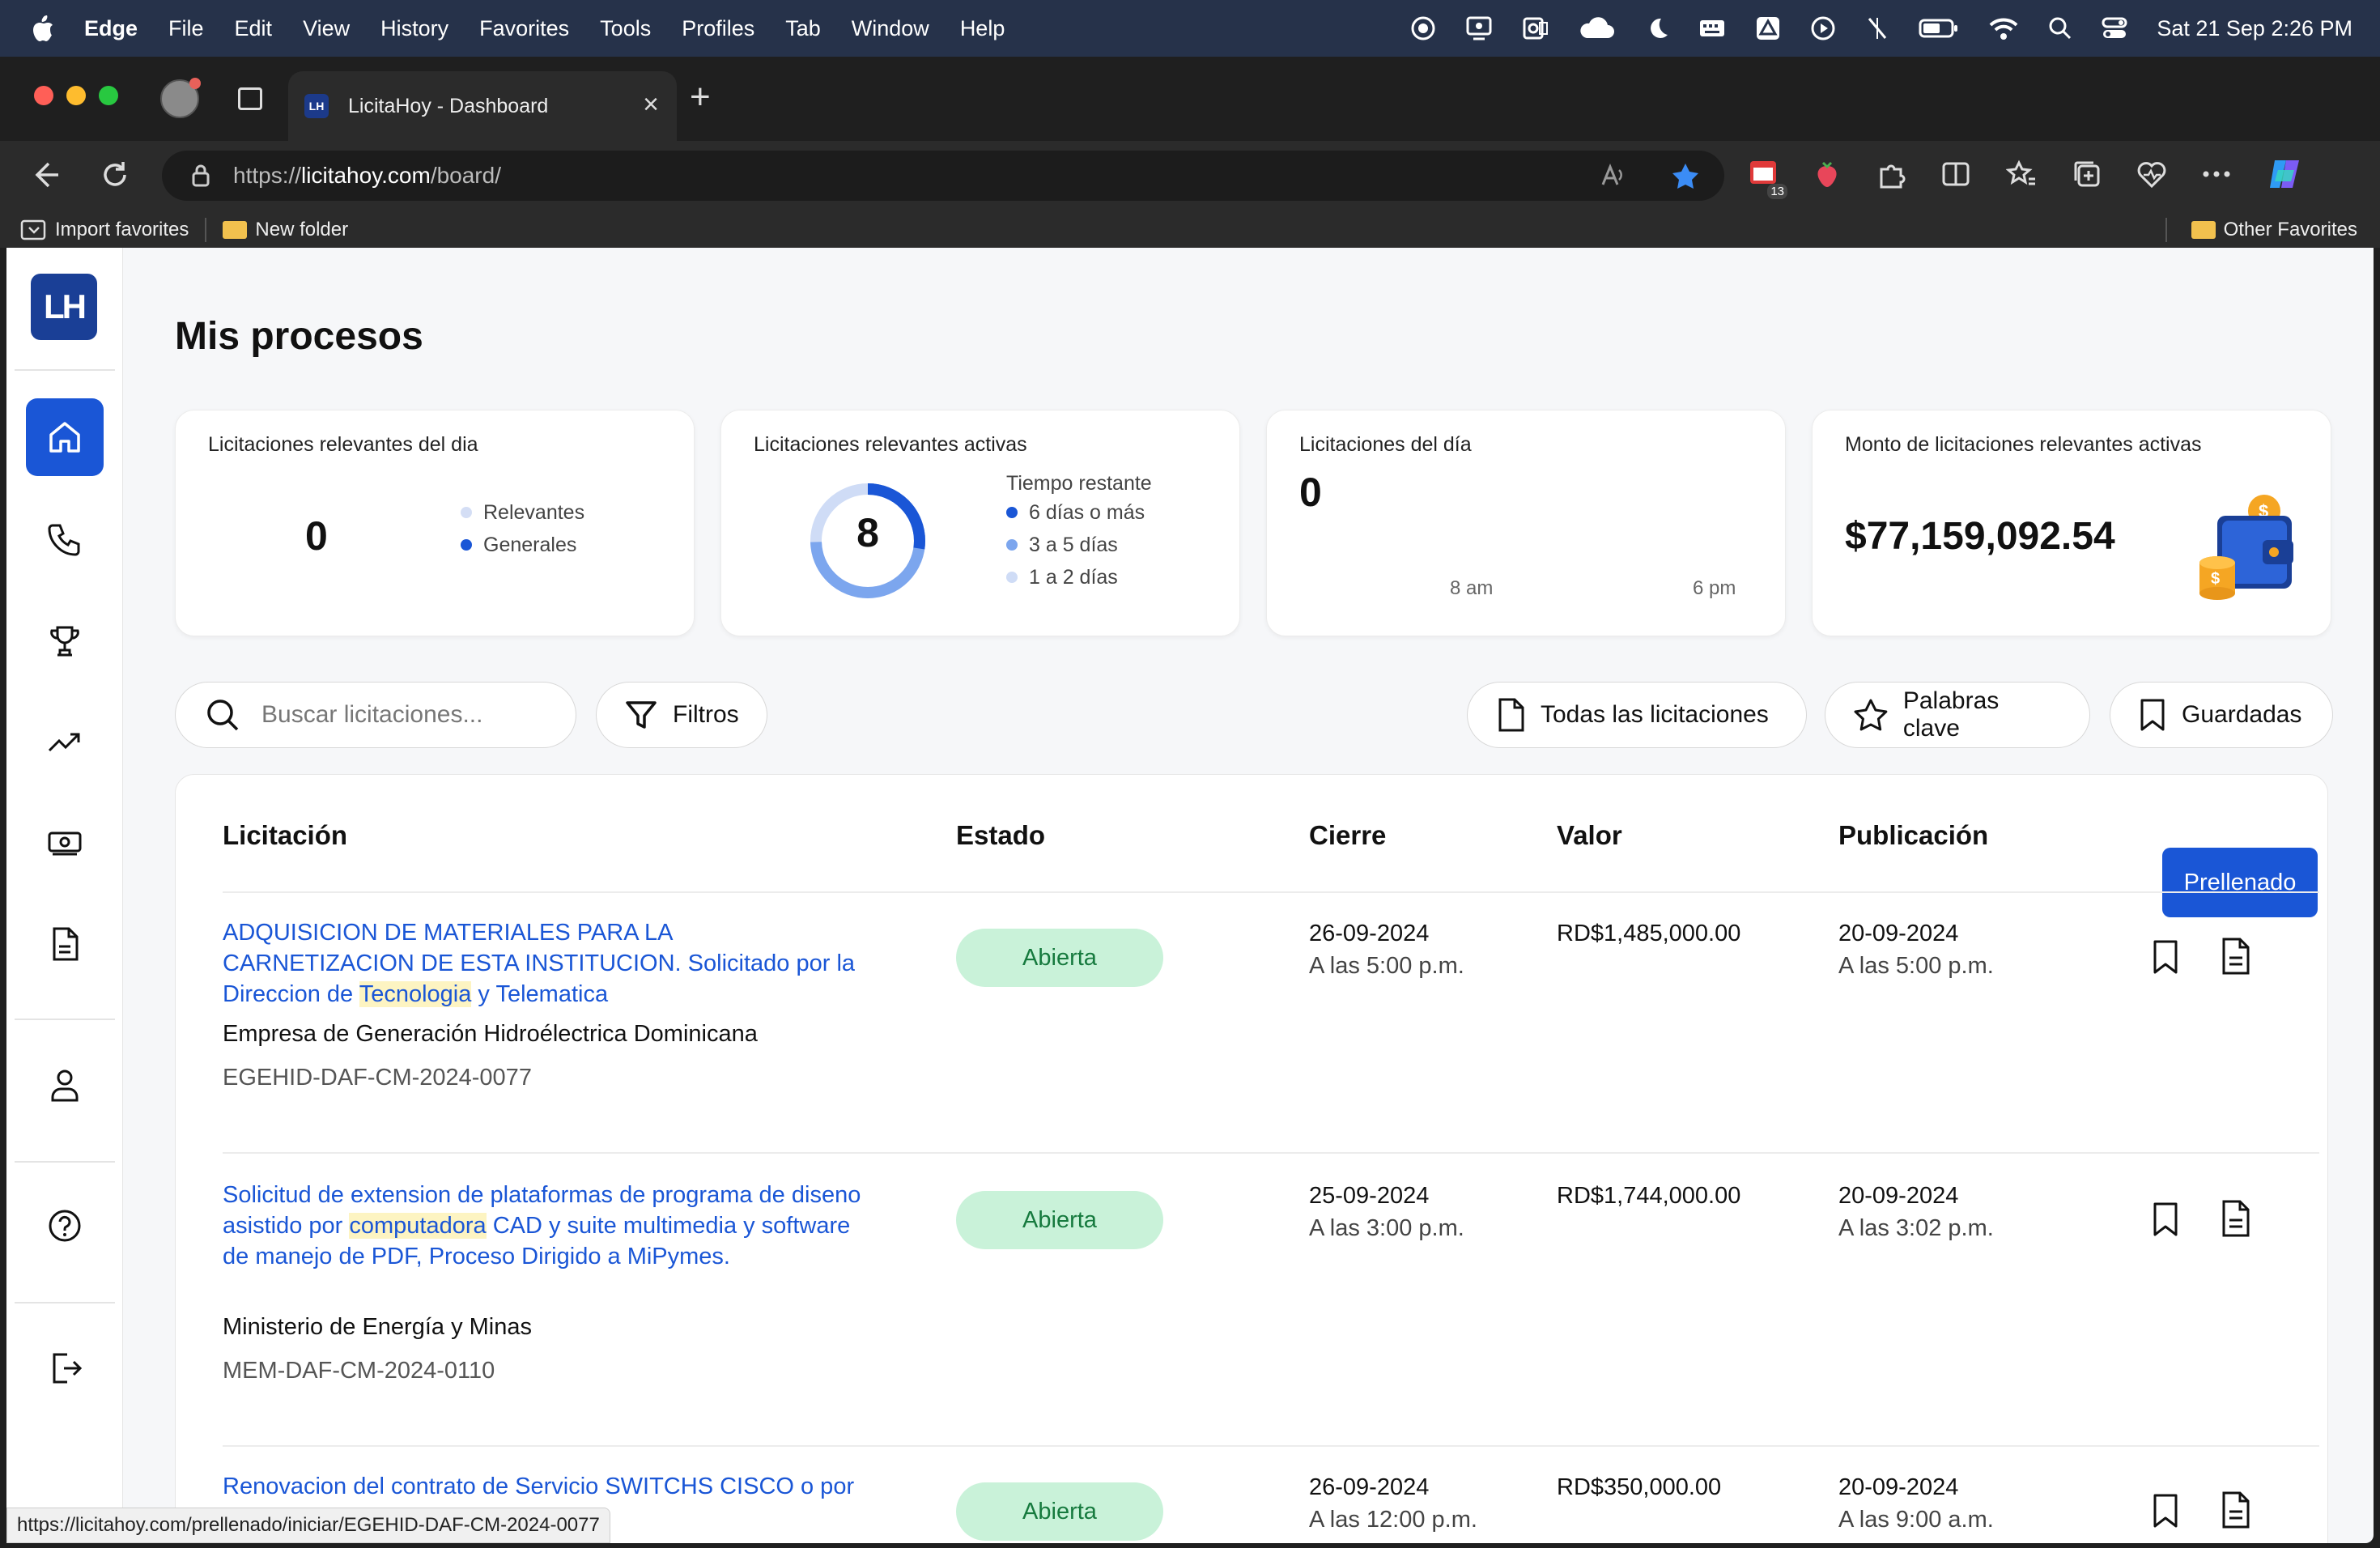 Image resolution: width=2380 pixels, height=1548 pixels. I want to click on strawberry-extension-icon, so click(1827, 174).